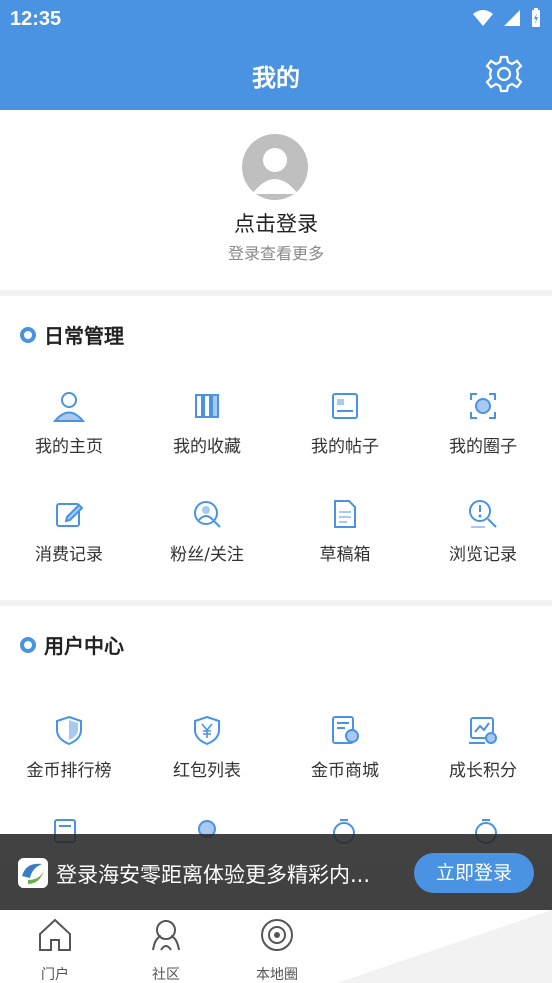  I want to click on section-title: 日常管理, so click(72, 334).